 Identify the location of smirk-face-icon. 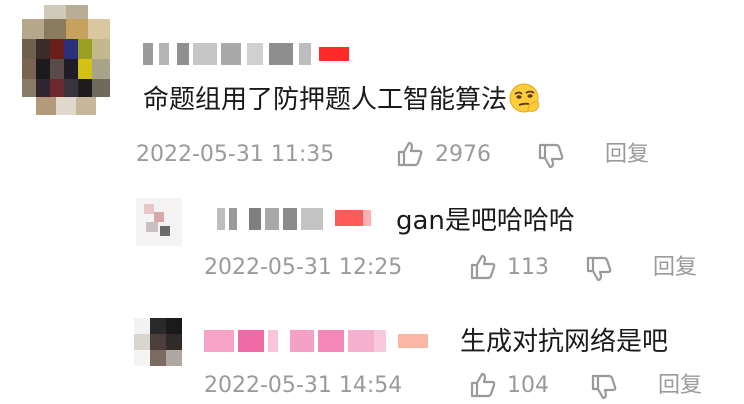
(525, 98).